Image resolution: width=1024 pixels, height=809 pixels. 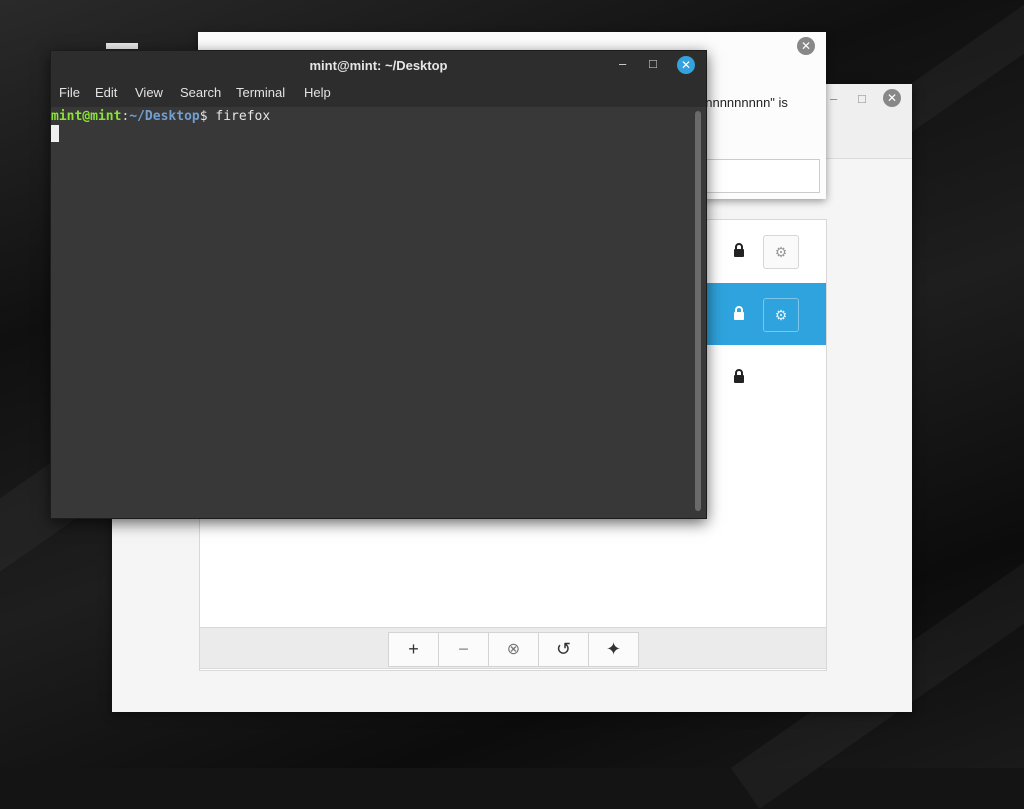 What do you see at coordinates (164, 116) in the screenshot?
I see `prompt-path: ~/Desktop` at bounding box center [164, 116].